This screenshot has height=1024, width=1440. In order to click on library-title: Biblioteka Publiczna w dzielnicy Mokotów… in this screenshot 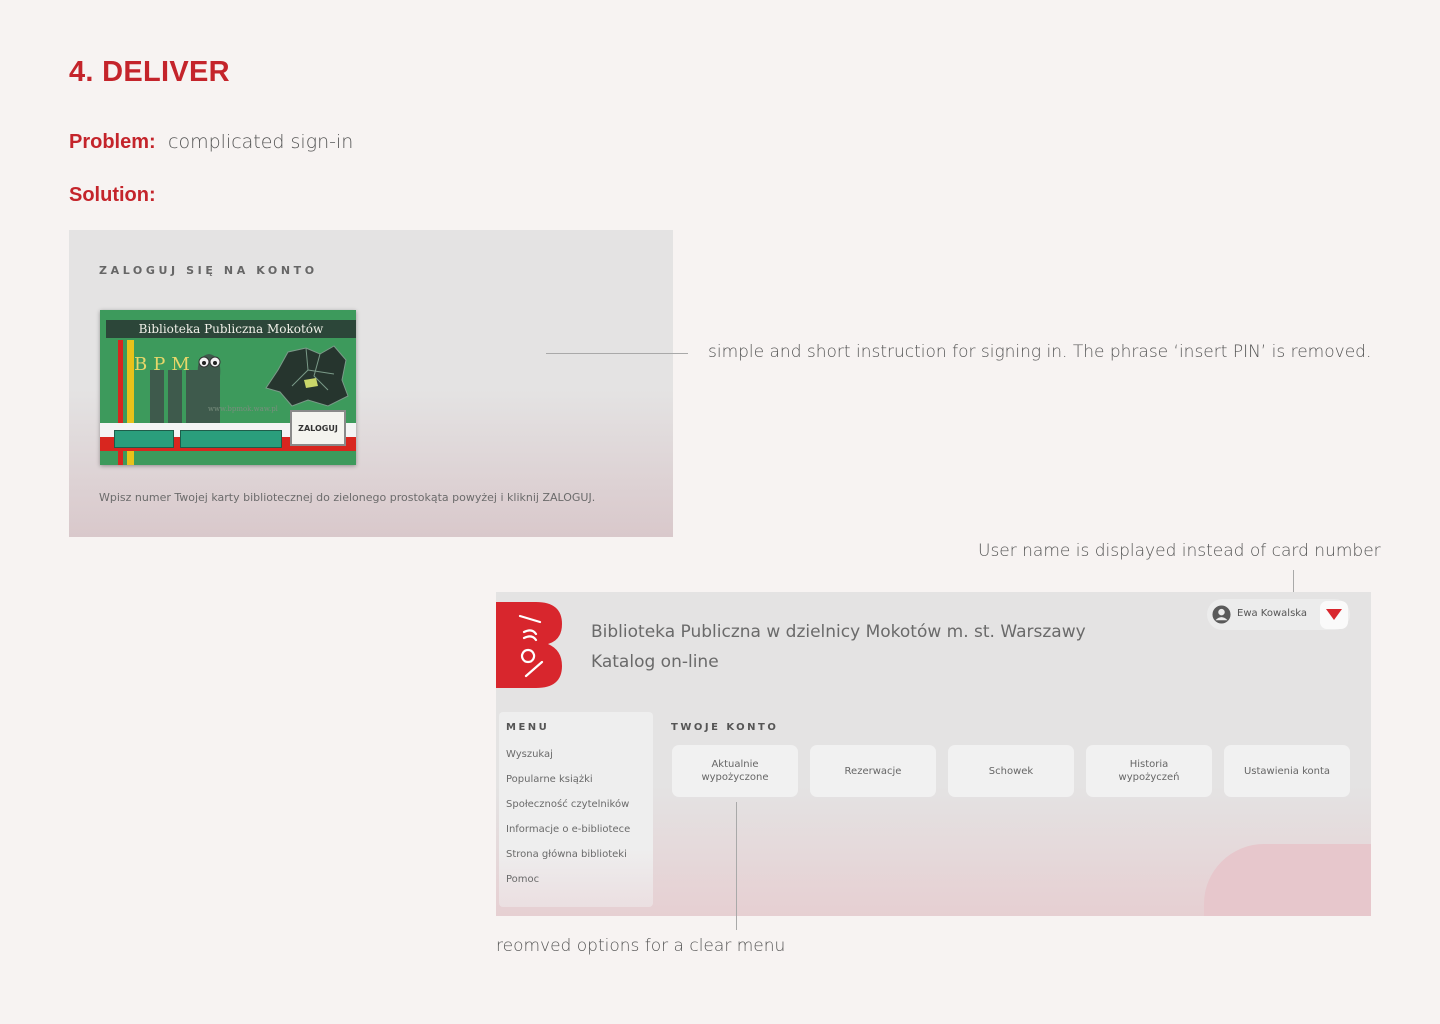, I will do `click(838, 632)`.